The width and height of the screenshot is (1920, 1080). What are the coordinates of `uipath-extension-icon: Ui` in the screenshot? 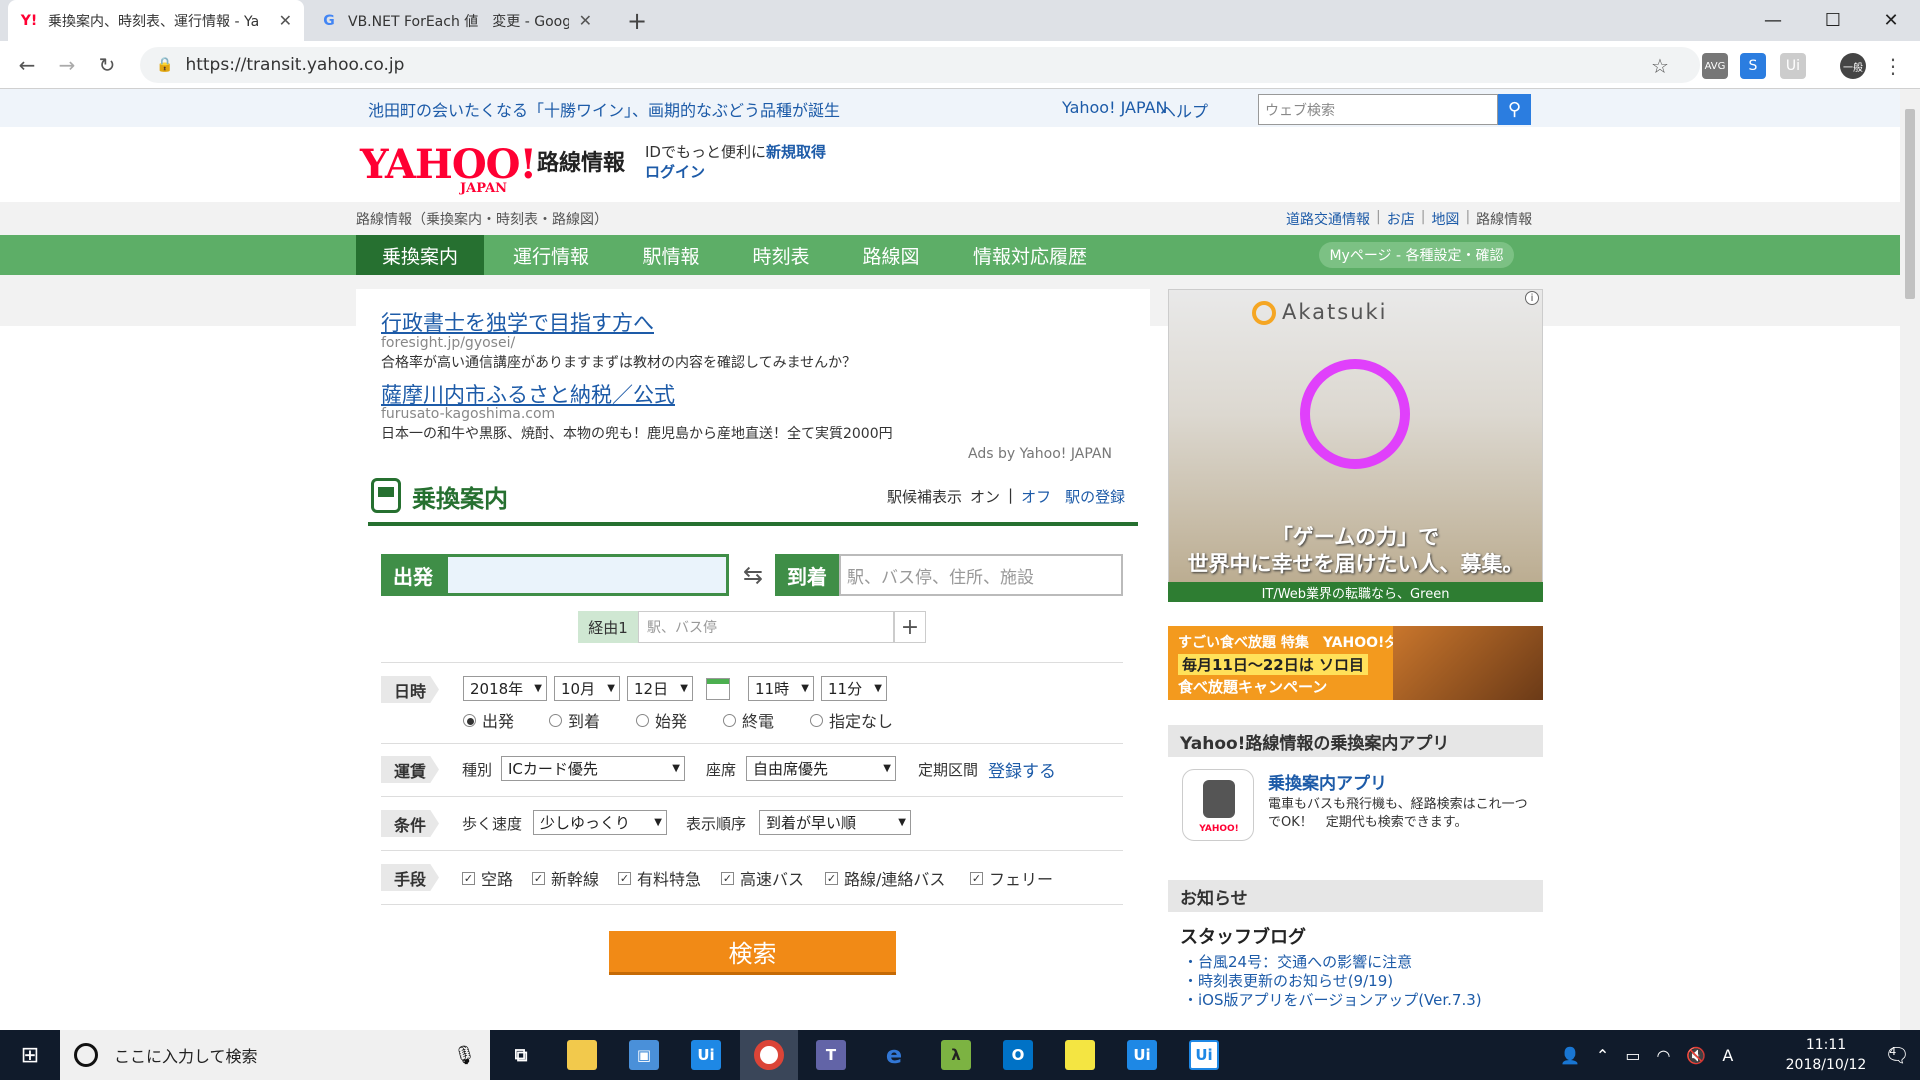 It's located at (1793, 66).